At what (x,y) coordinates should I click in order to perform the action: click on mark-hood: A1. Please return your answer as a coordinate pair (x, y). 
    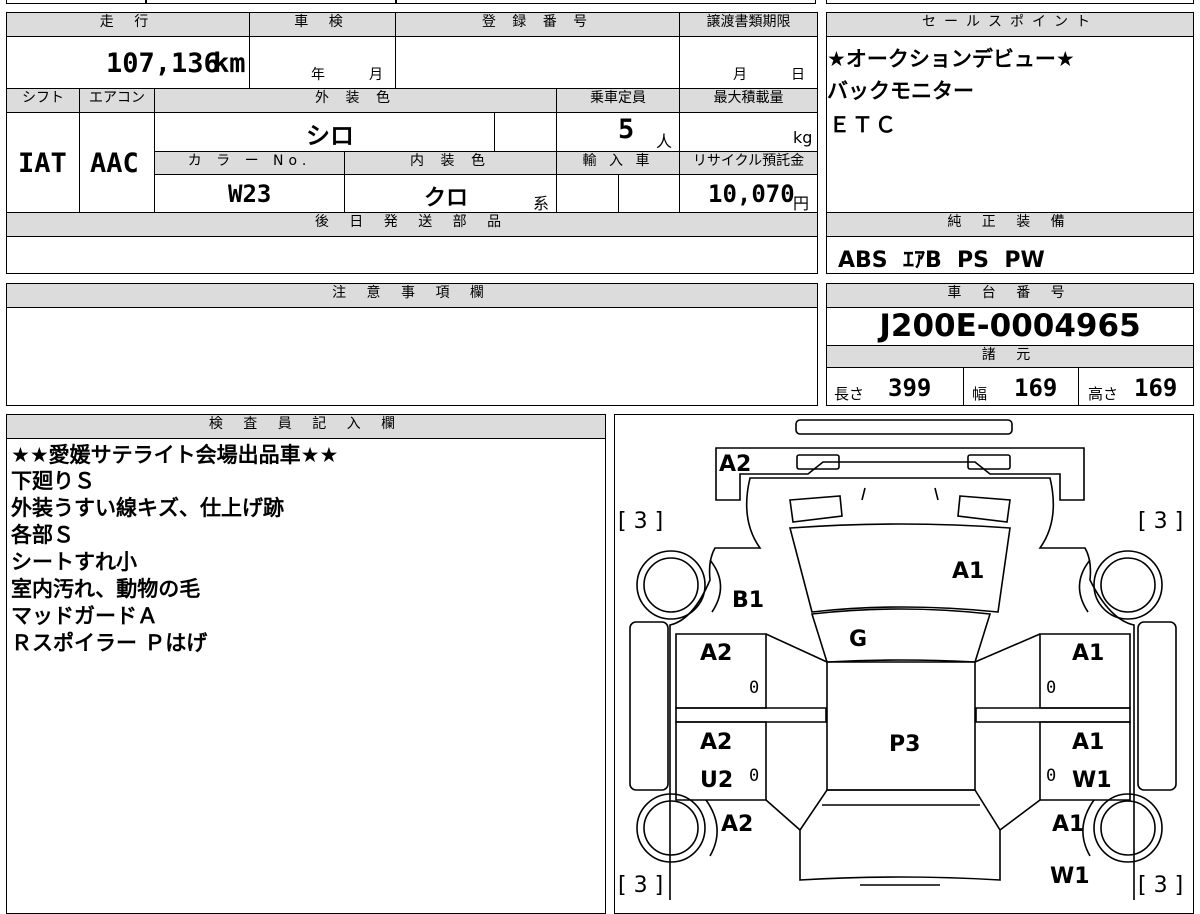
    Looking at the image, I should click on (968, 571).